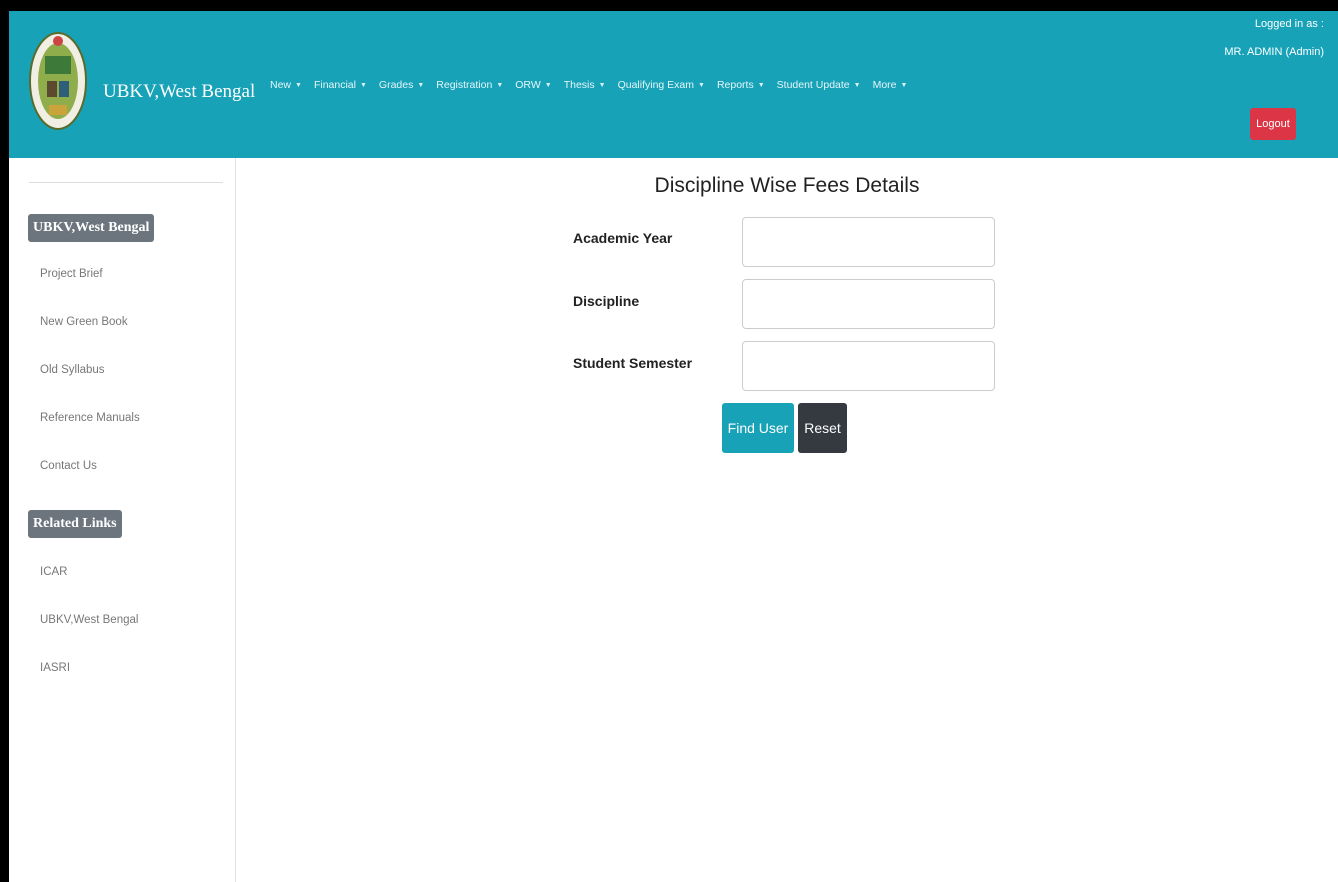 This screenshot has height=882, width=1338. Describe the element at coordinates (868, 242) in the screenshot. I see `academic-year-input` at that location.